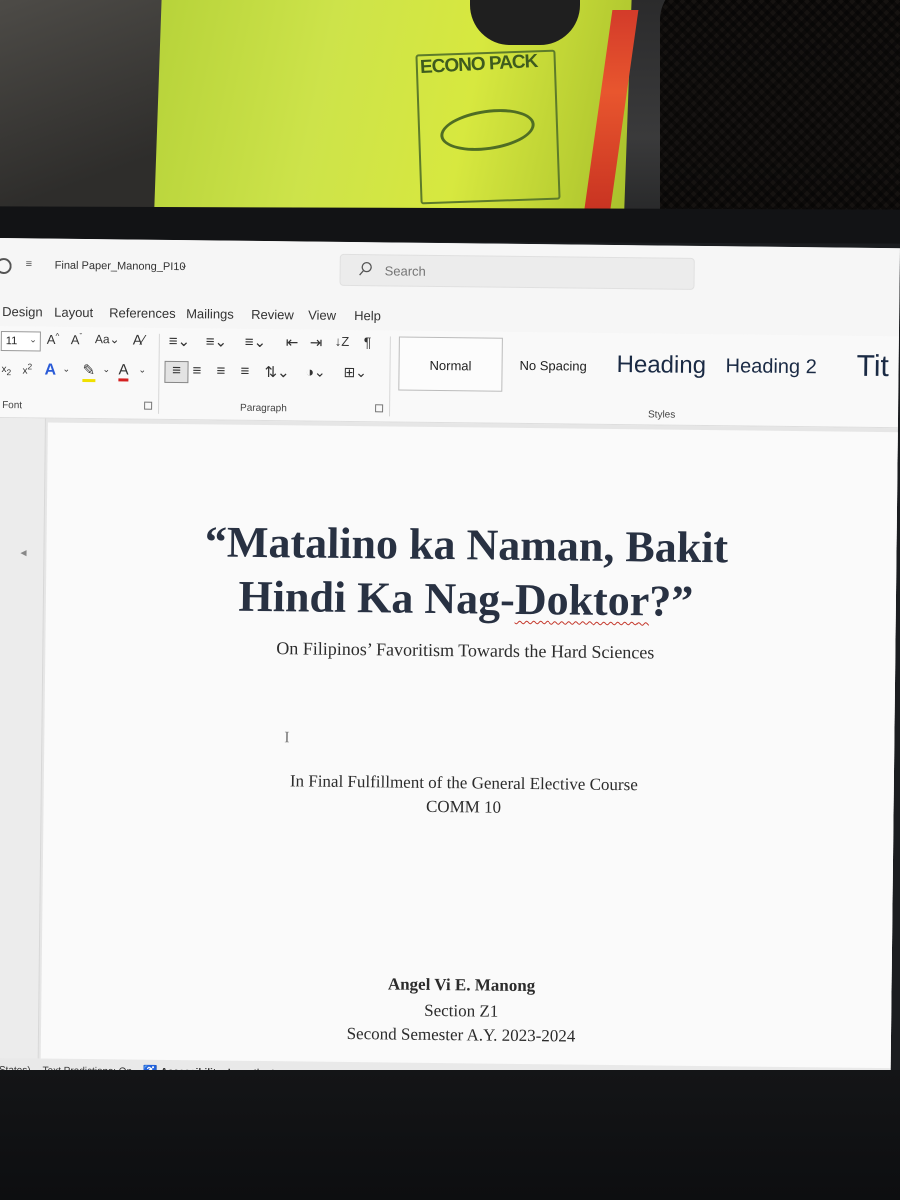 The image size is (900, 1200). Describe the element at coordinates (50, 371) in the screenshot. I see `text-effects-icon: A` at that location.